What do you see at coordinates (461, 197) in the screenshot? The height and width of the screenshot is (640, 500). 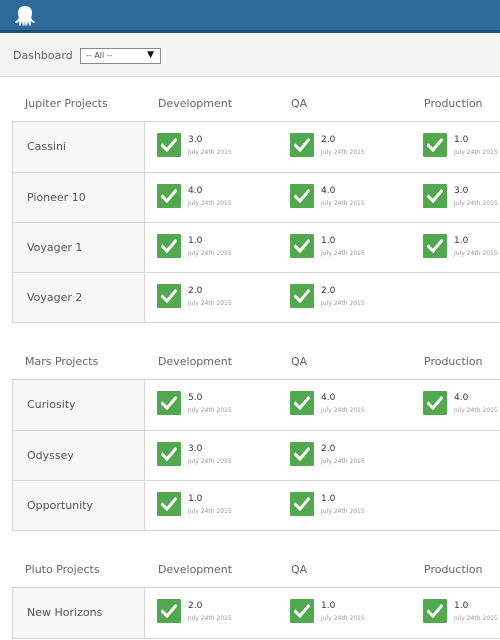 I see `deployment-production: 3.0 July 24th 2015` at bounding box center [461, 197].